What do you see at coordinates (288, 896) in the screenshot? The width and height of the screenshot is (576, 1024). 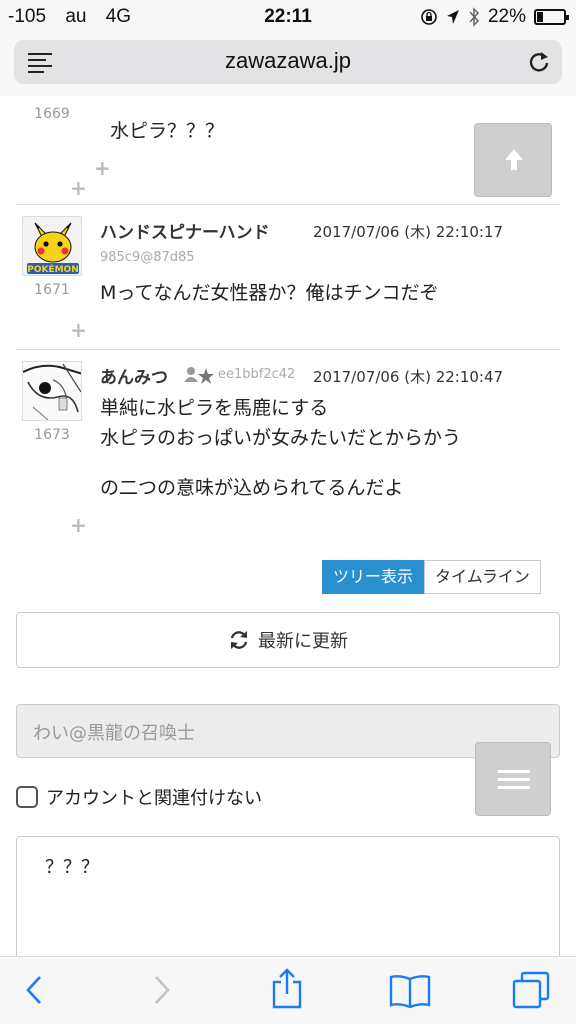 I see `comment-textarea: ？？？` at bounding box center [288, 896].